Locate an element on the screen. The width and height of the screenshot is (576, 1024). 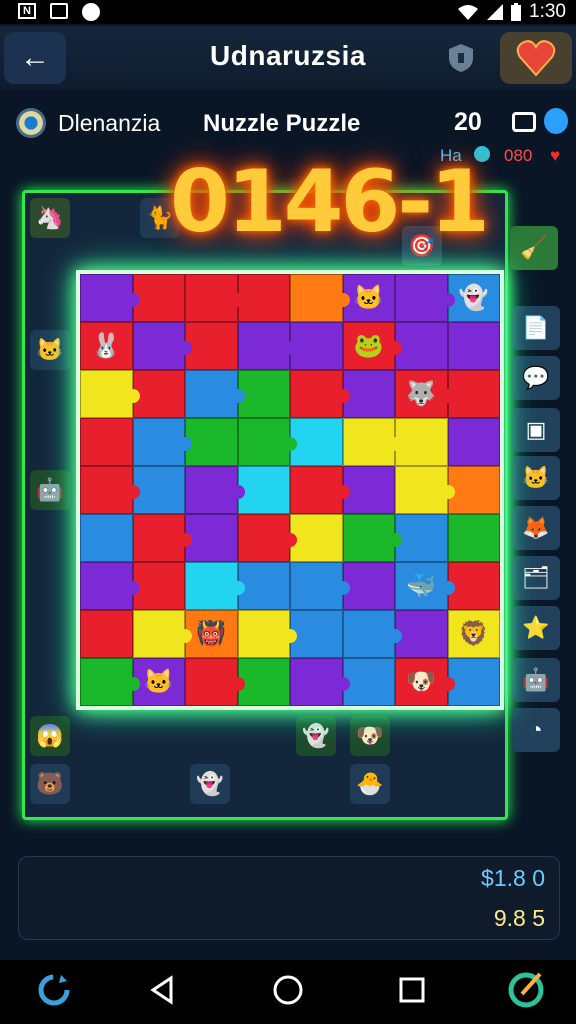
side-tool-button: 💬 is located at coordinates (536, 378).